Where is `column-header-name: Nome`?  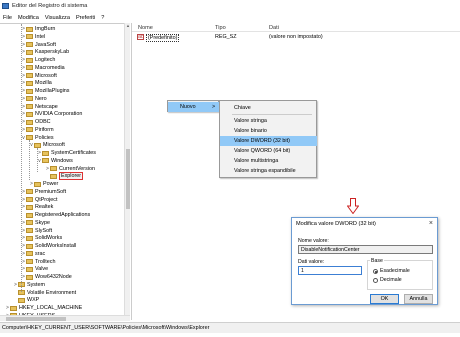 column-header-name: Nome is located at coordinates (145, 28).